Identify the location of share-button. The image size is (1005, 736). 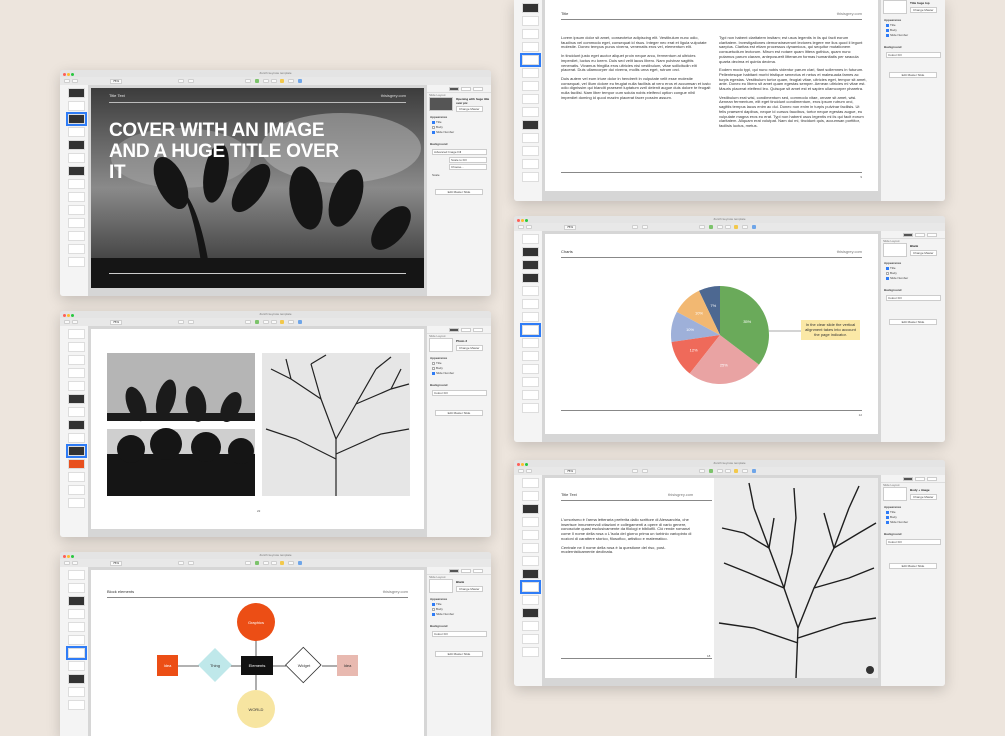
(300, 322).